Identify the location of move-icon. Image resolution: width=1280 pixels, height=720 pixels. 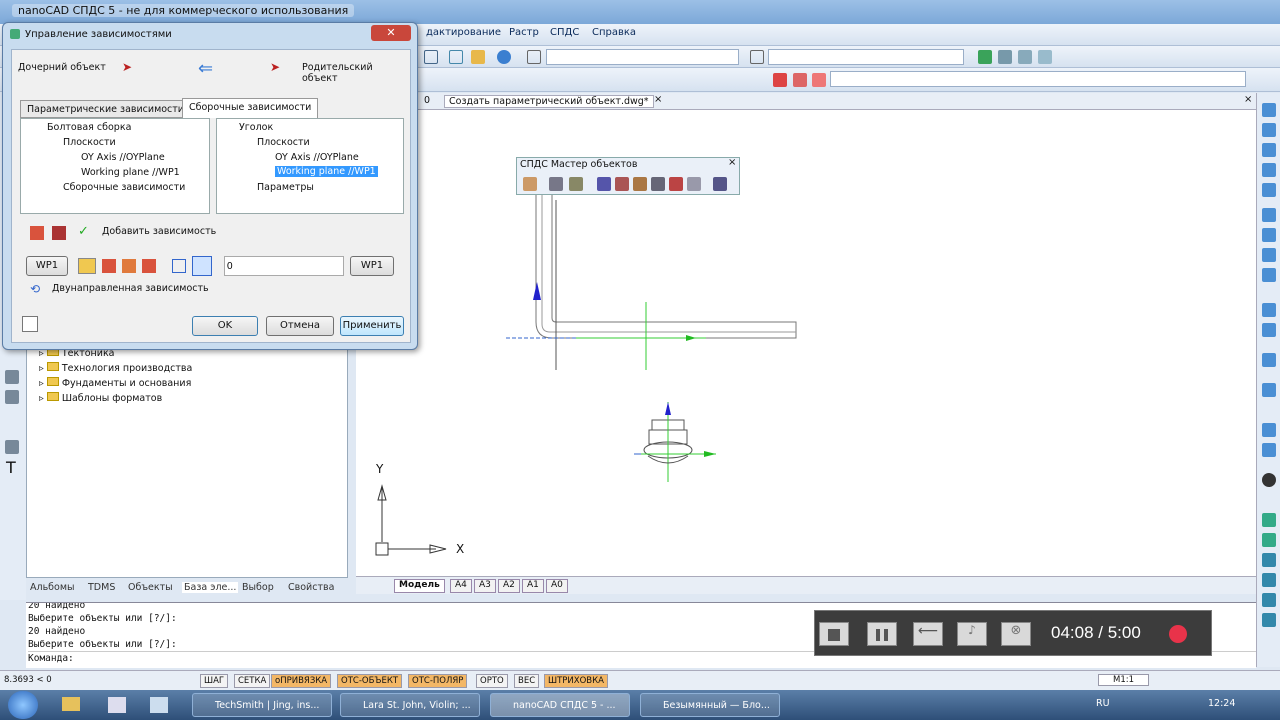
(1269, 215).